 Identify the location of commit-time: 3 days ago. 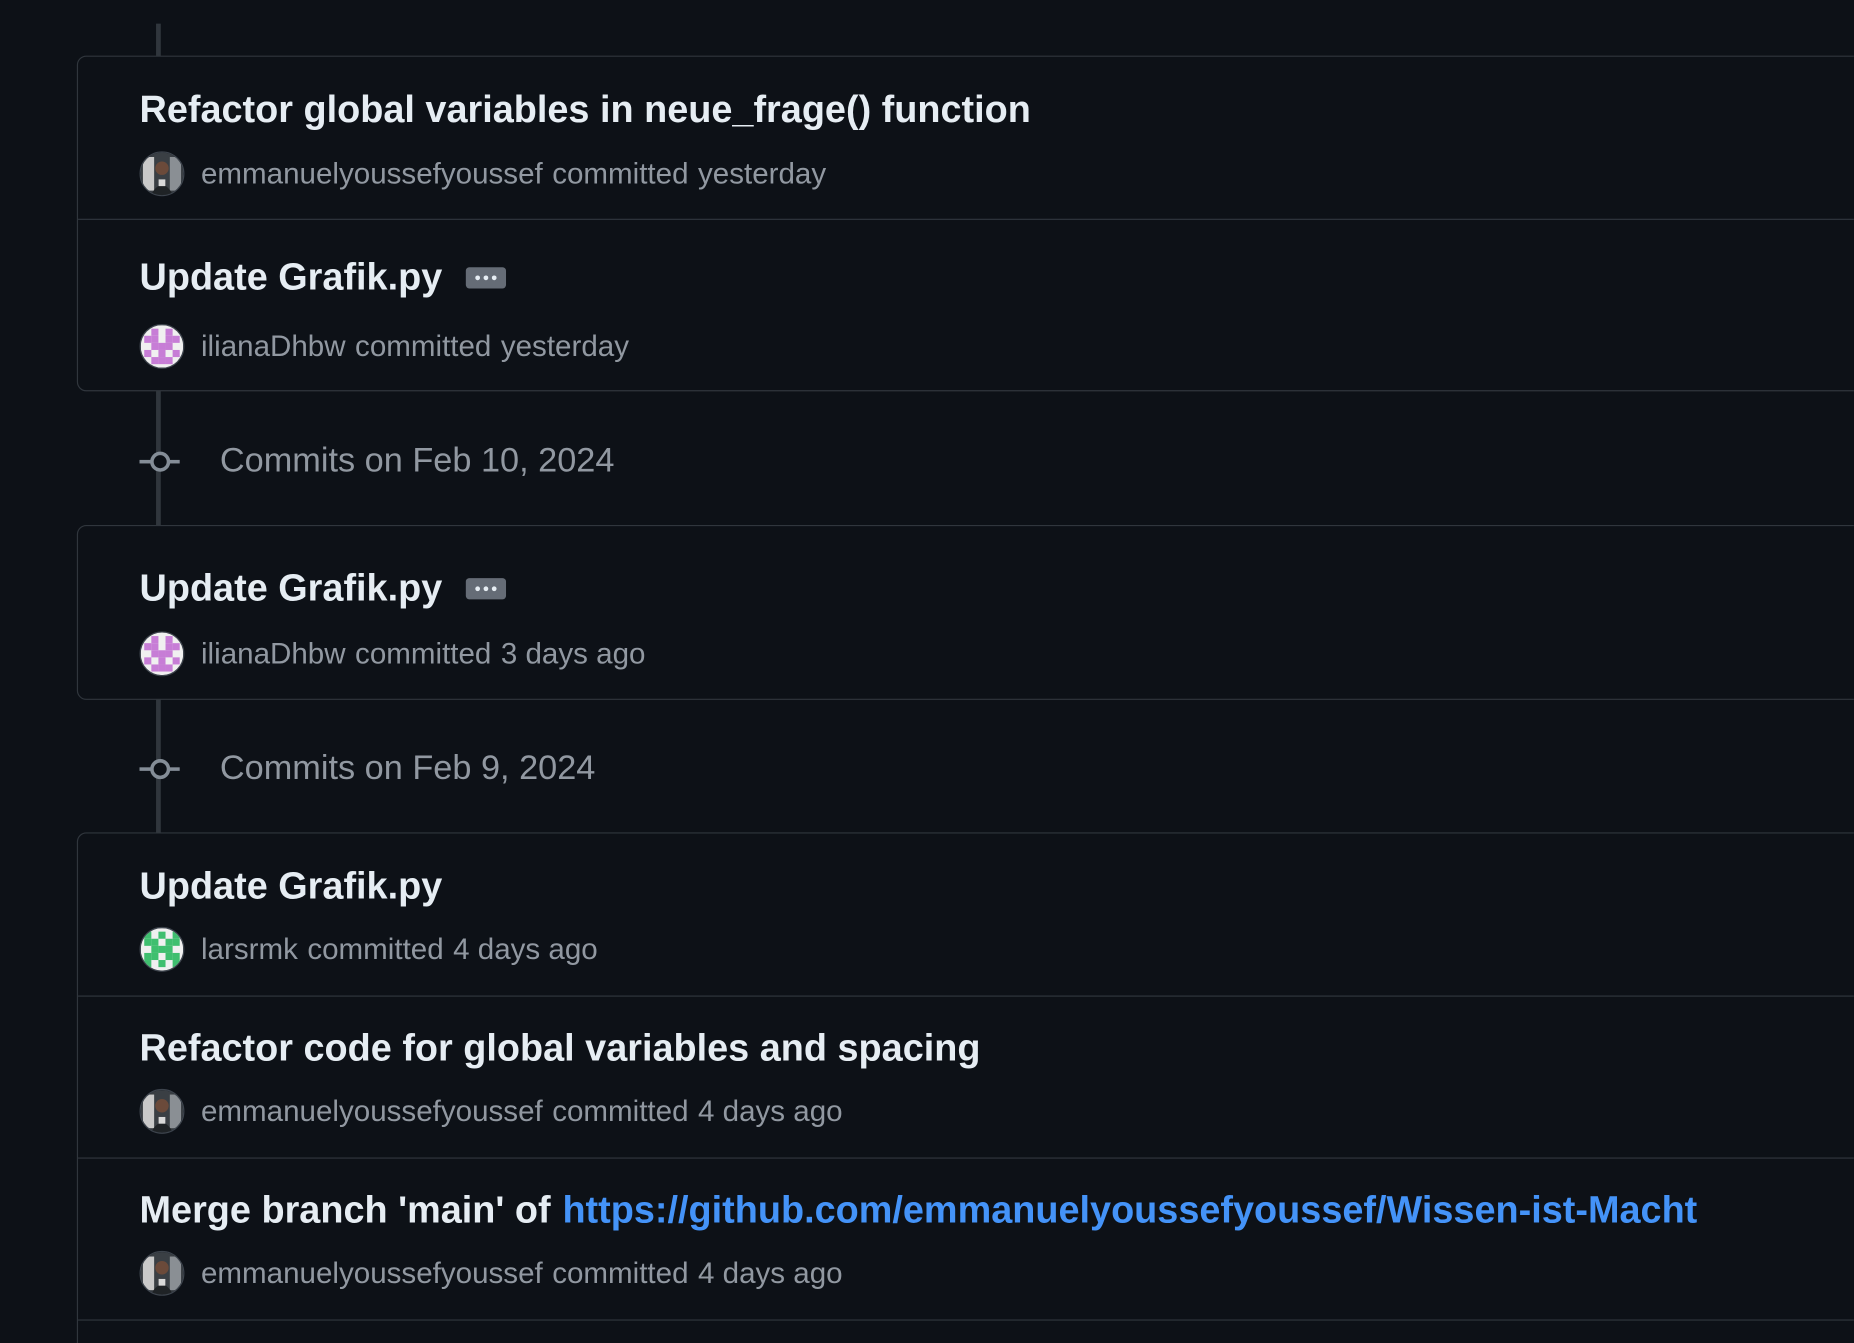
(573, 653).